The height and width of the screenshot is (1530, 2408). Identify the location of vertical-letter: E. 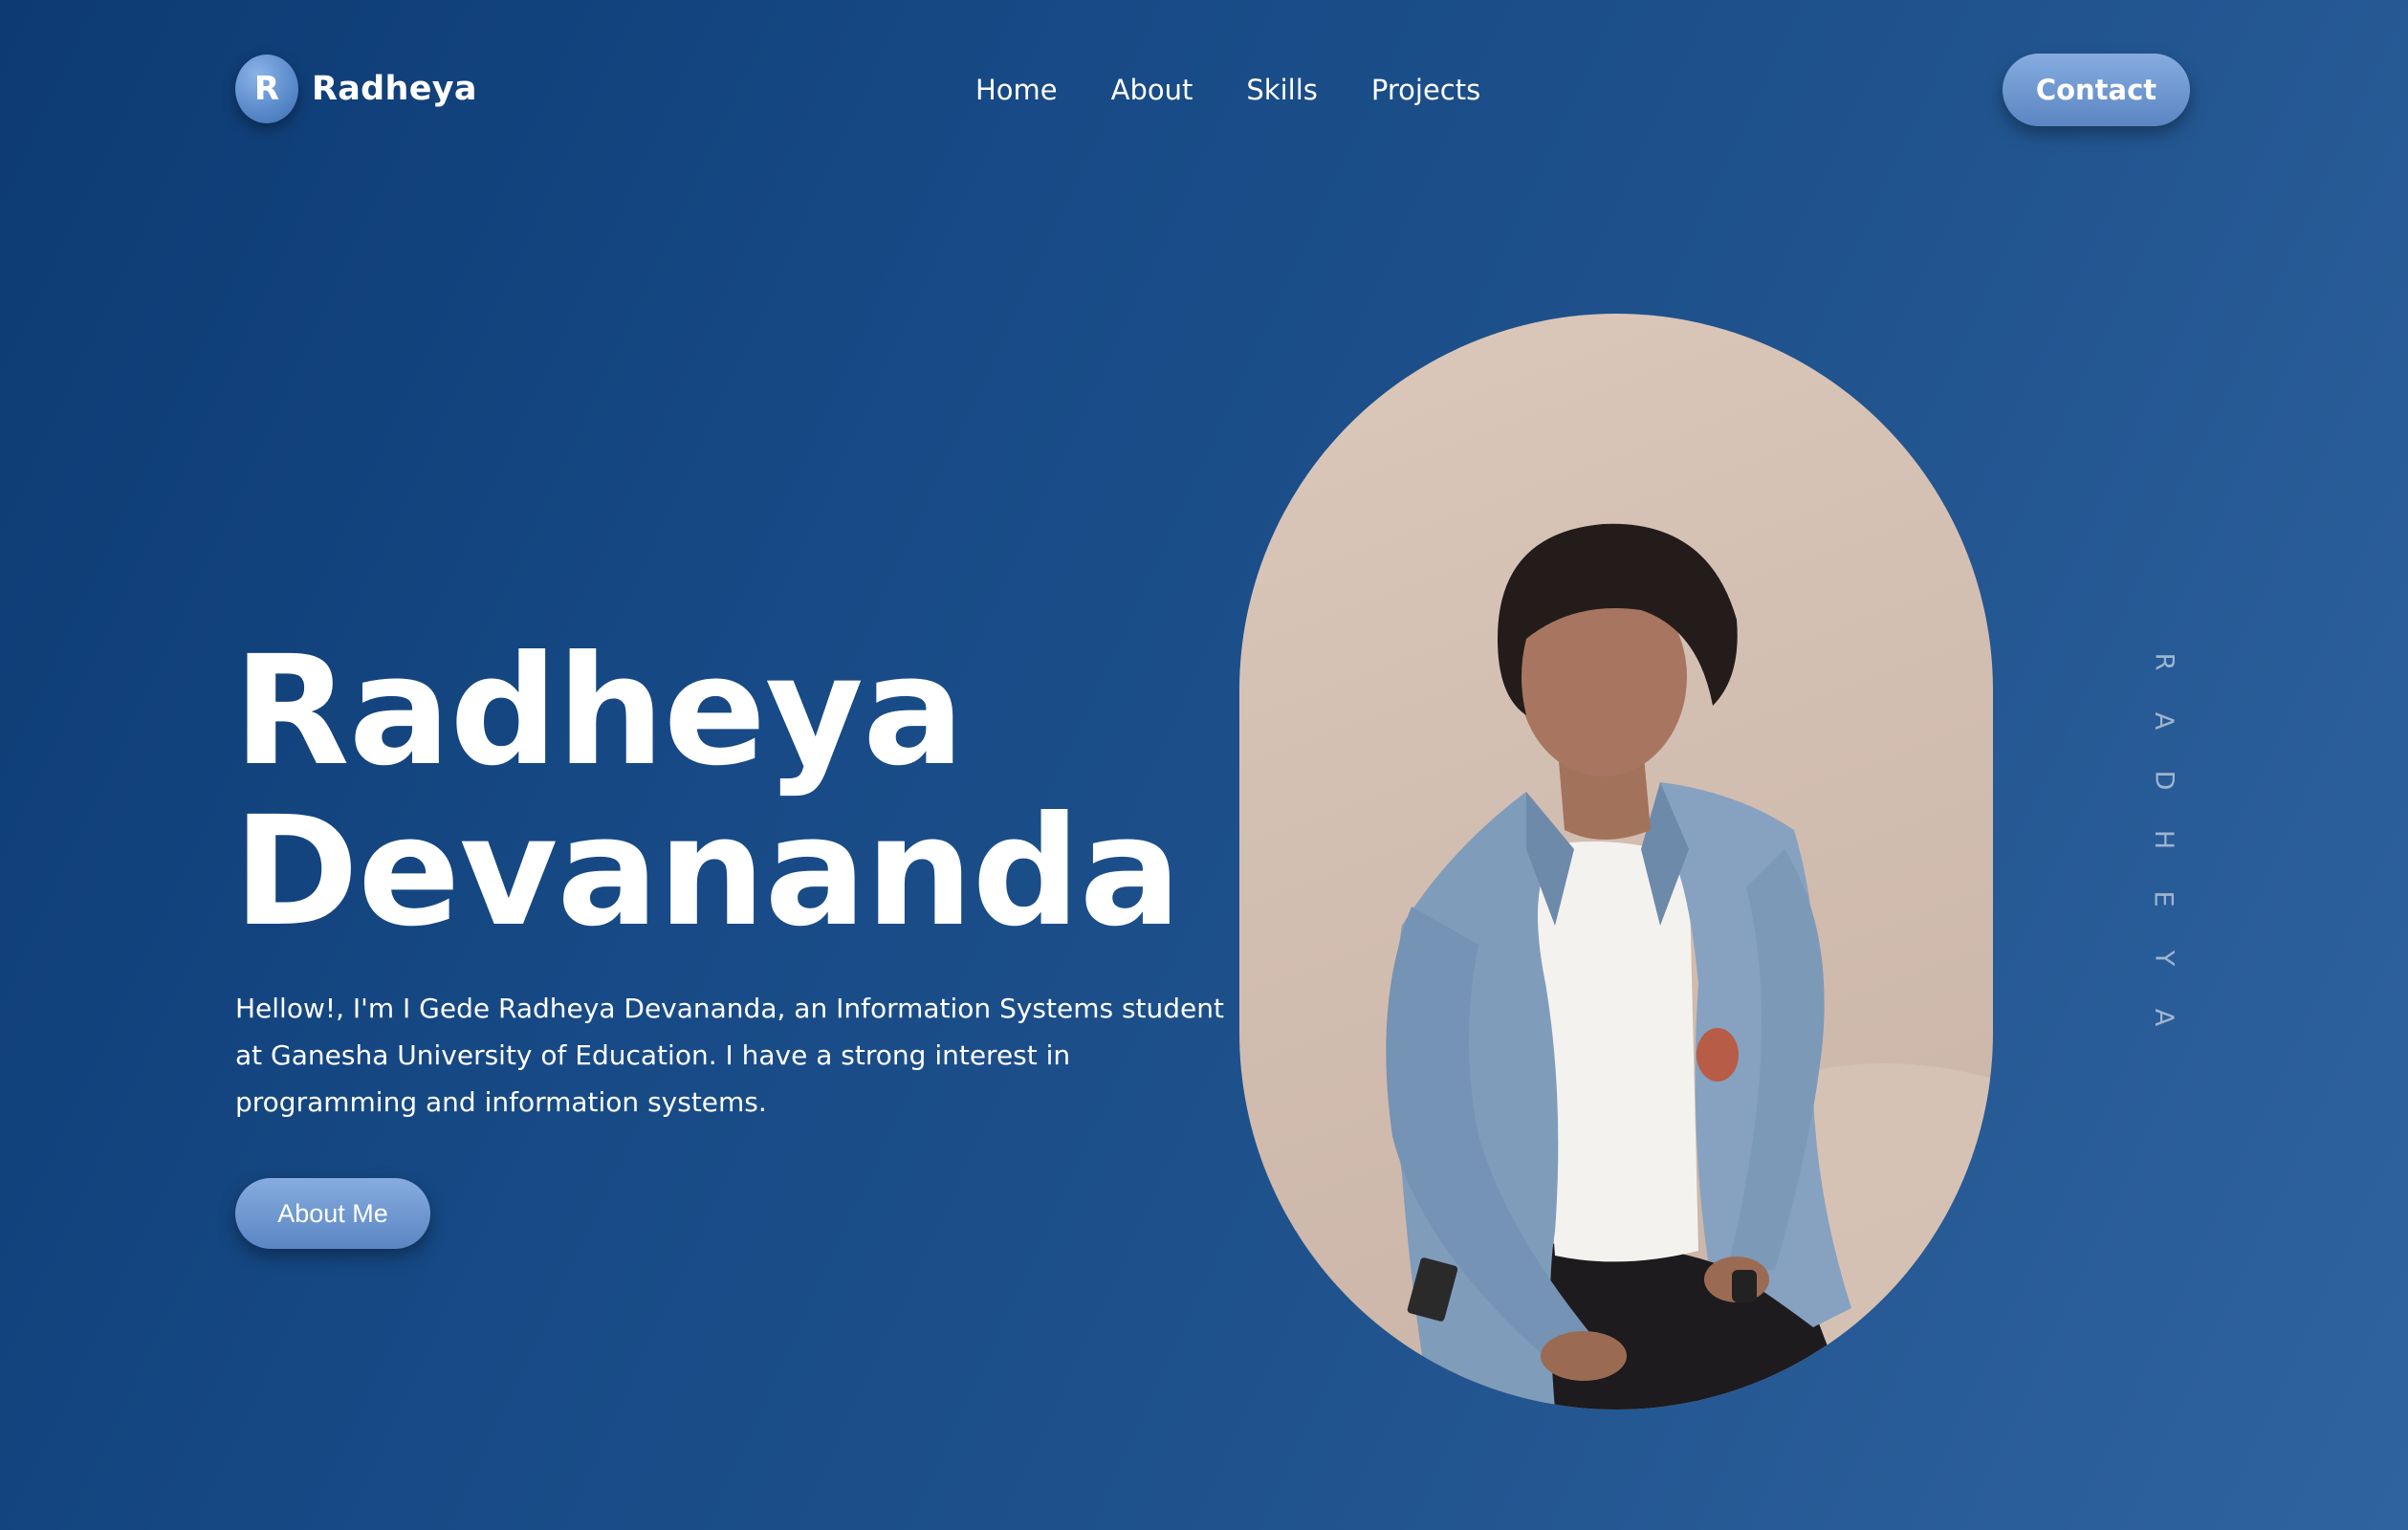
(2163, 898).